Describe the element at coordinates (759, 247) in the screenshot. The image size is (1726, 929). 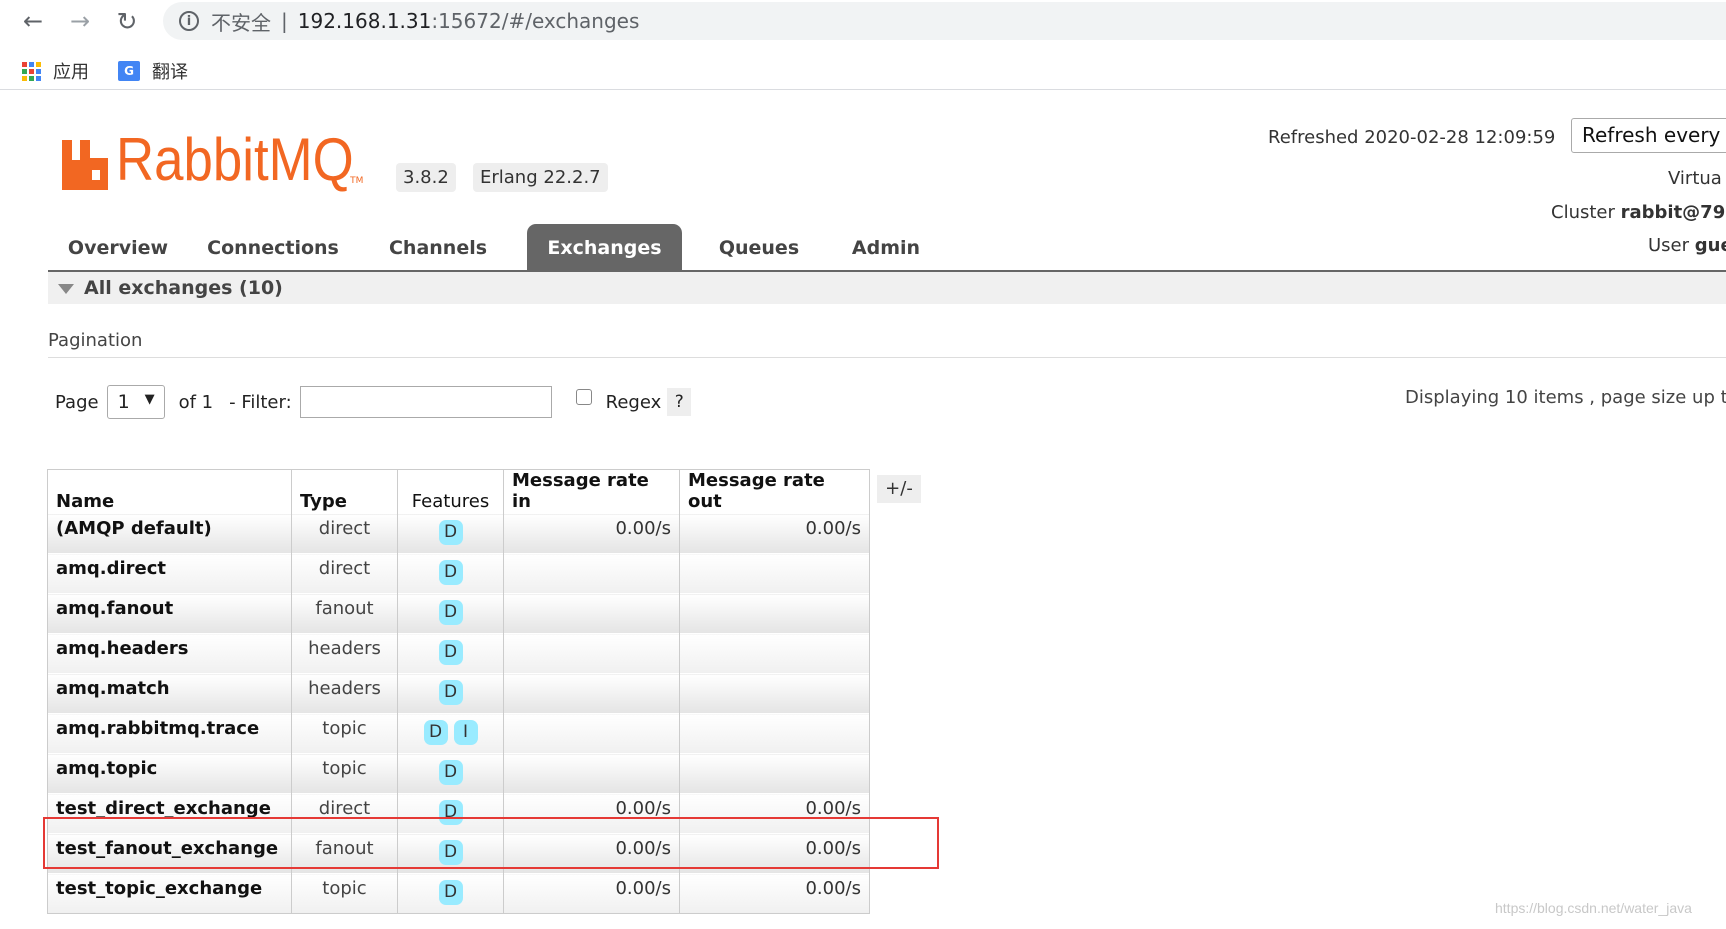
I see `tab-queues: Queues` at that location.